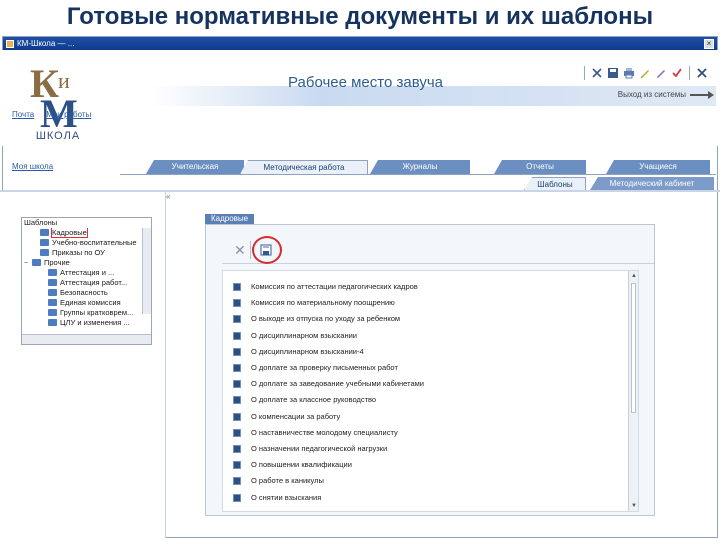 The image size is (720, 540). What do you see at coordinates (658, 167) in the screenshot?
I see `tab-students: Учащиеся` at bounding box center [658, 167].